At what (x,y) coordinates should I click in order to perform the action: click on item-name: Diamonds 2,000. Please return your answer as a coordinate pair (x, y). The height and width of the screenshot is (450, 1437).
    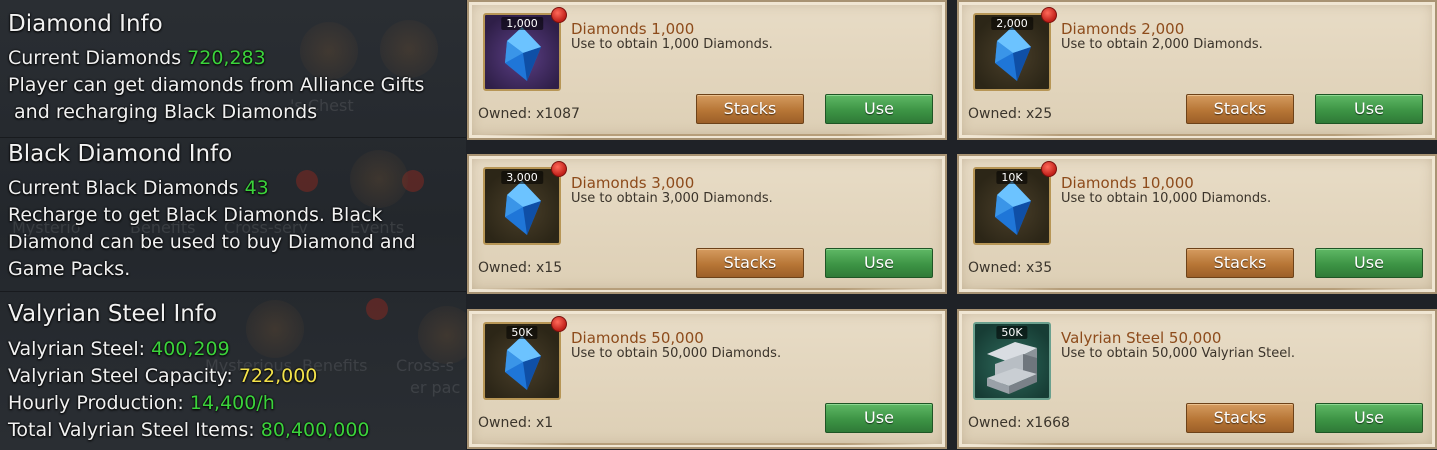
    Looking at the image, I should click on (1123, 29).